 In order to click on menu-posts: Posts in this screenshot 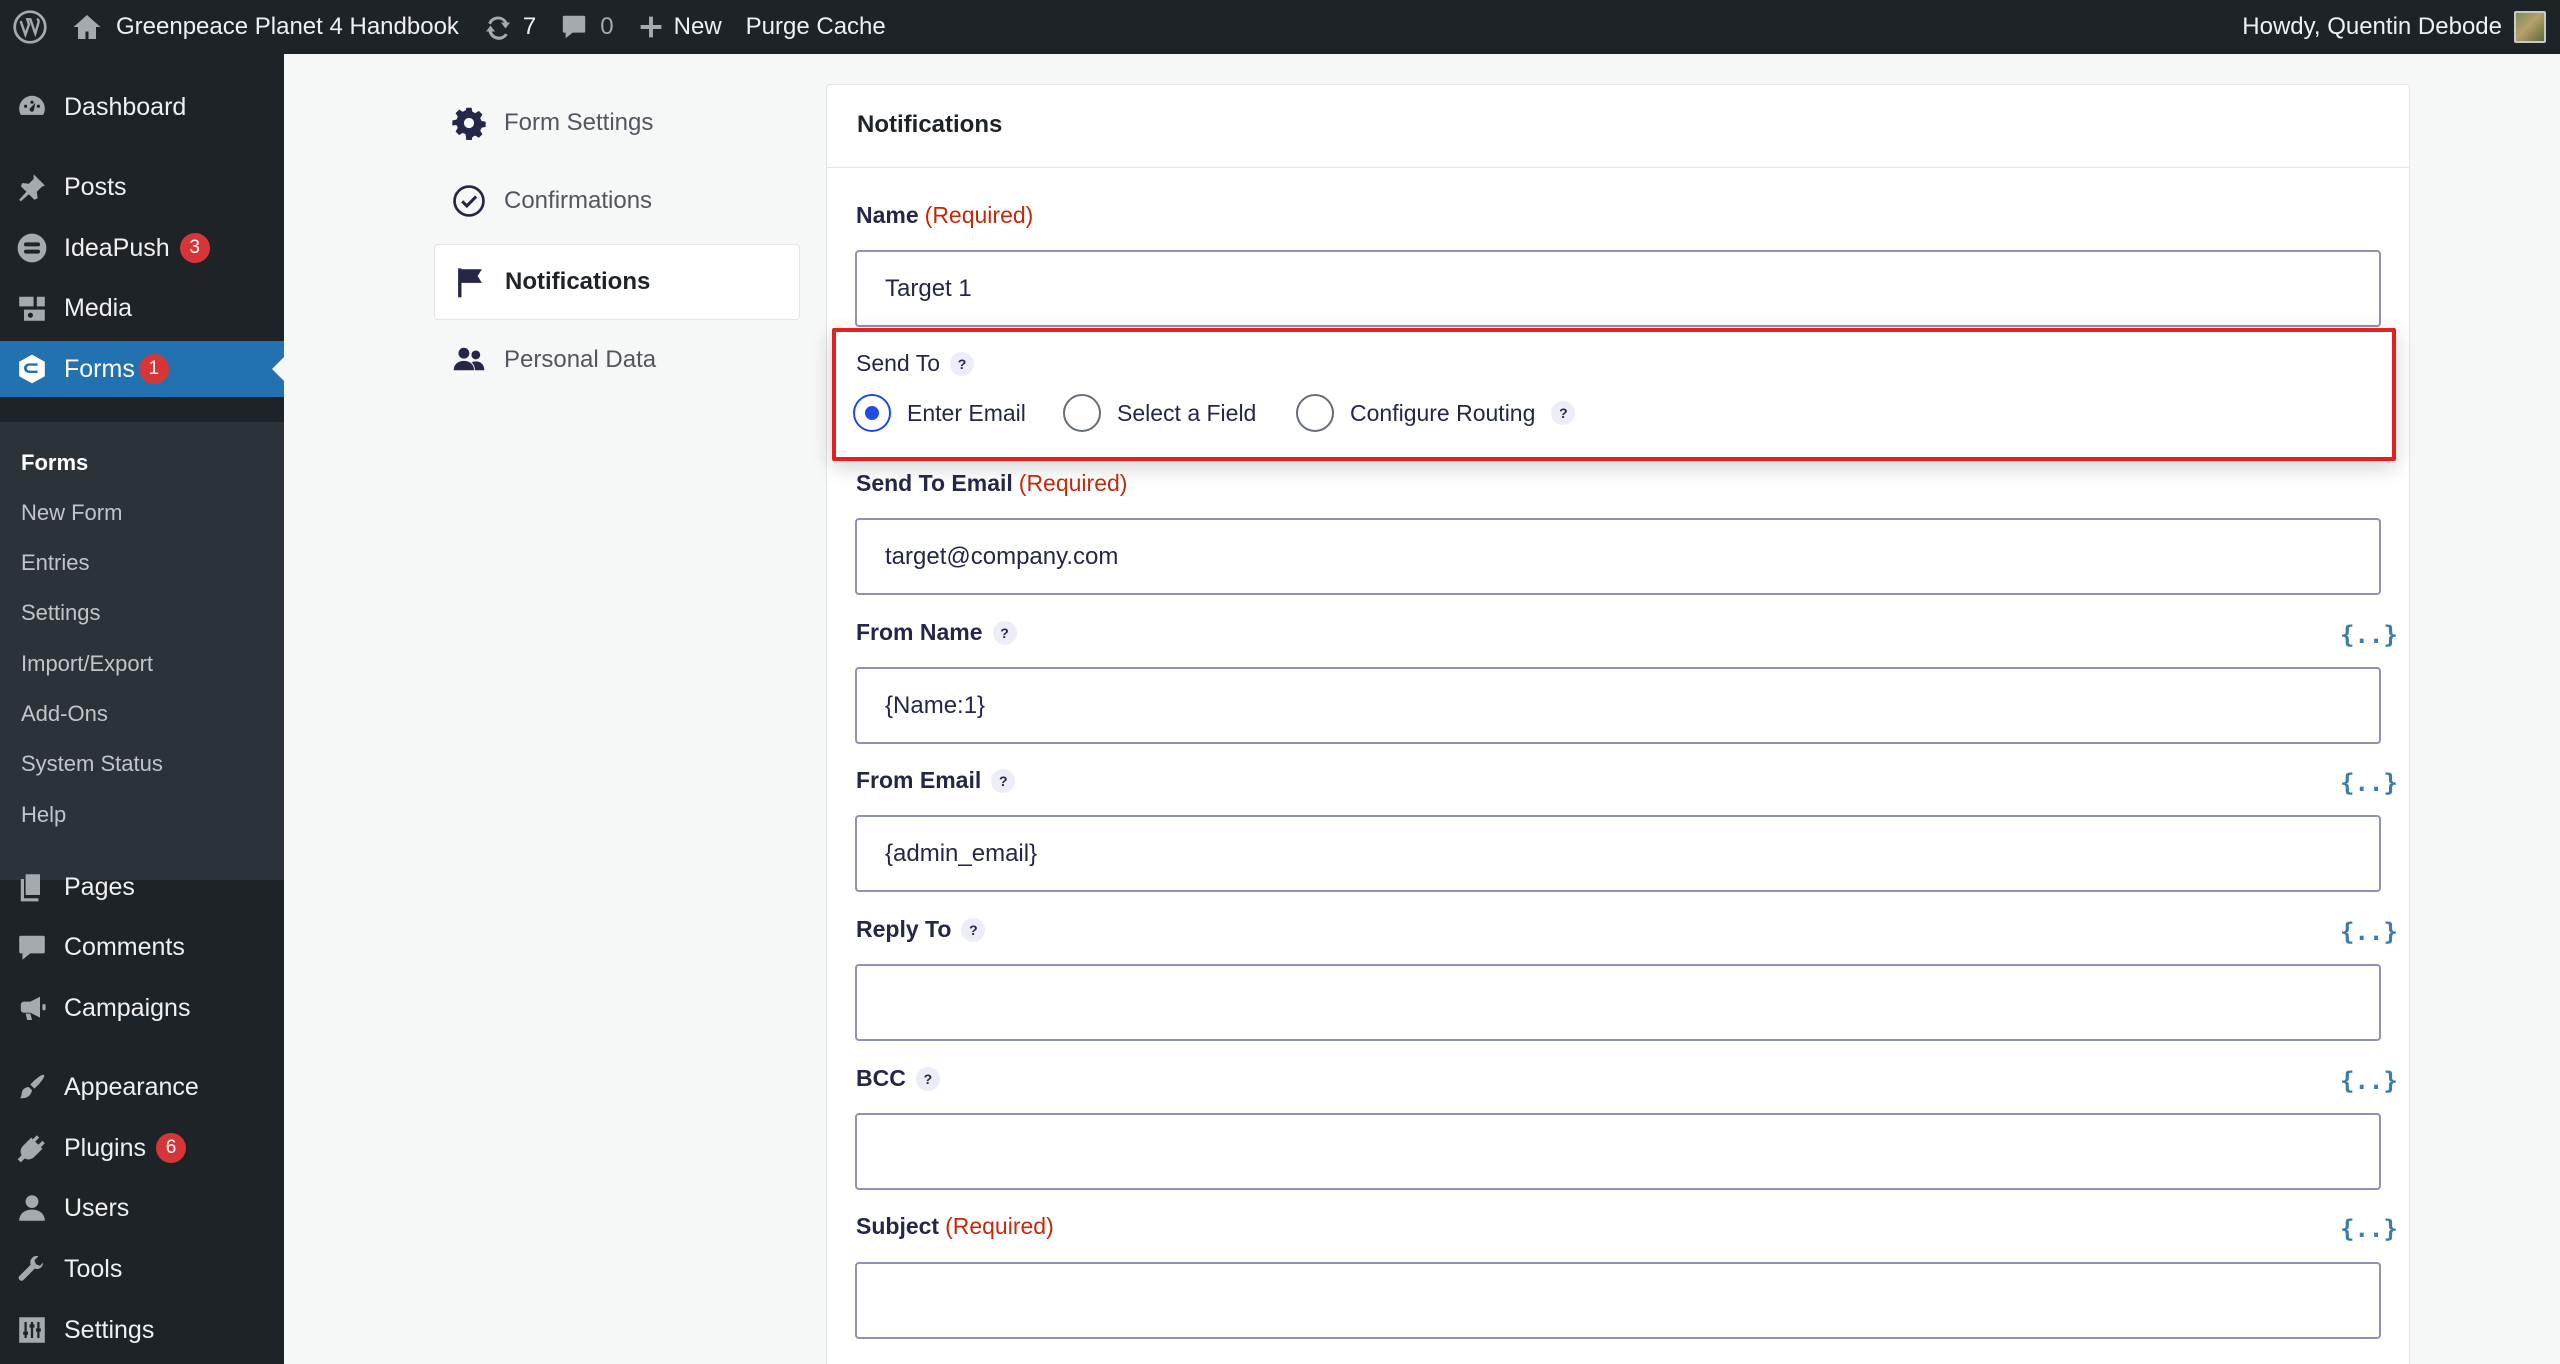, I will do `click(142, 187)`.